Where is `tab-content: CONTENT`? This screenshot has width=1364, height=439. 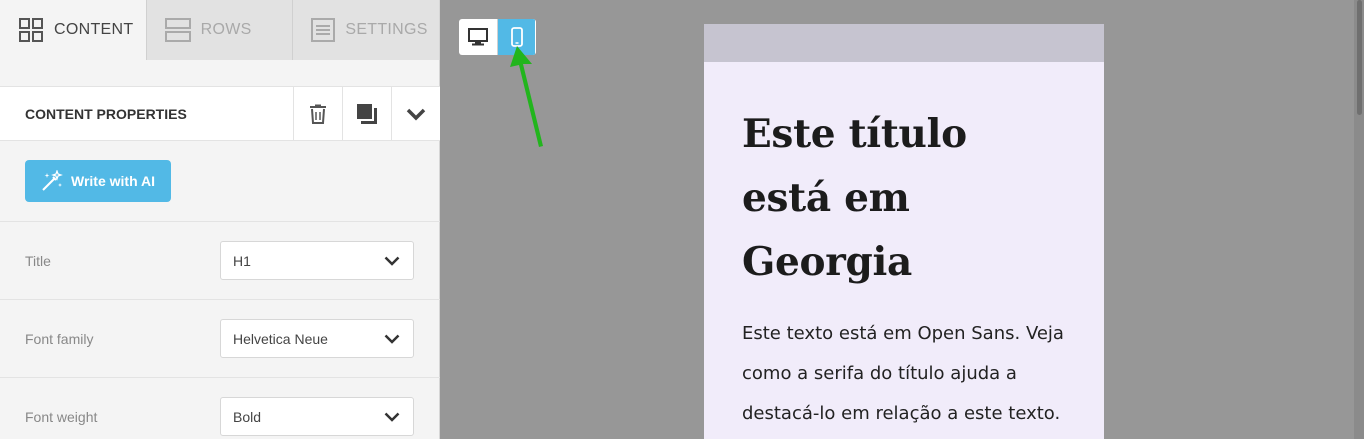
tab-content: CONTENT is located at coordinates (73, 30).